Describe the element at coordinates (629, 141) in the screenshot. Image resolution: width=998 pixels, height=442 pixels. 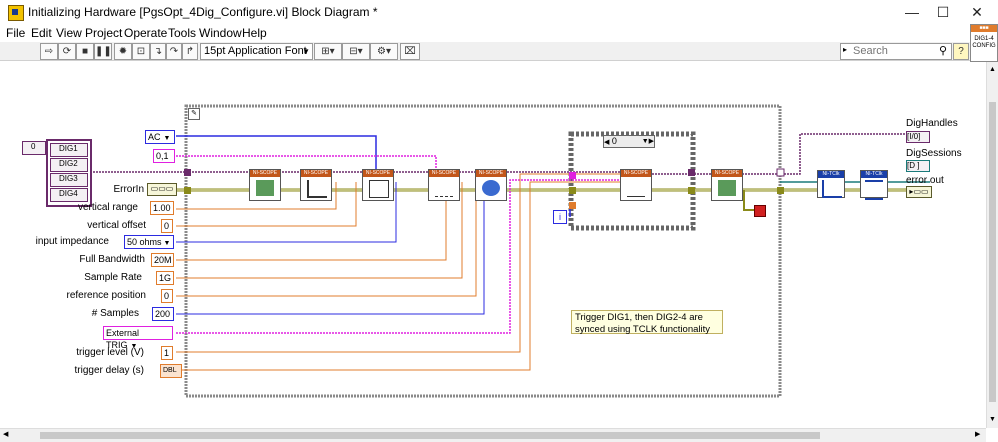
I see `case-selector: ◀ 0 ▼▶` at that location.